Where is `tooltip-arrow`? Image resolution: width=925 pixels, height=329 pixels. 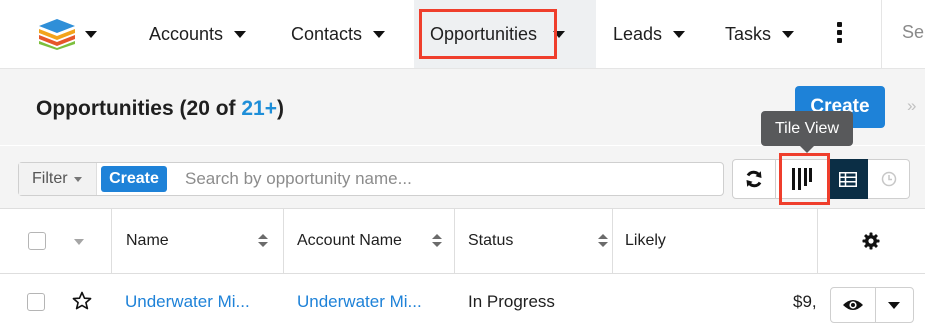
tooltip-arrow is located at coordinates (807, 149).